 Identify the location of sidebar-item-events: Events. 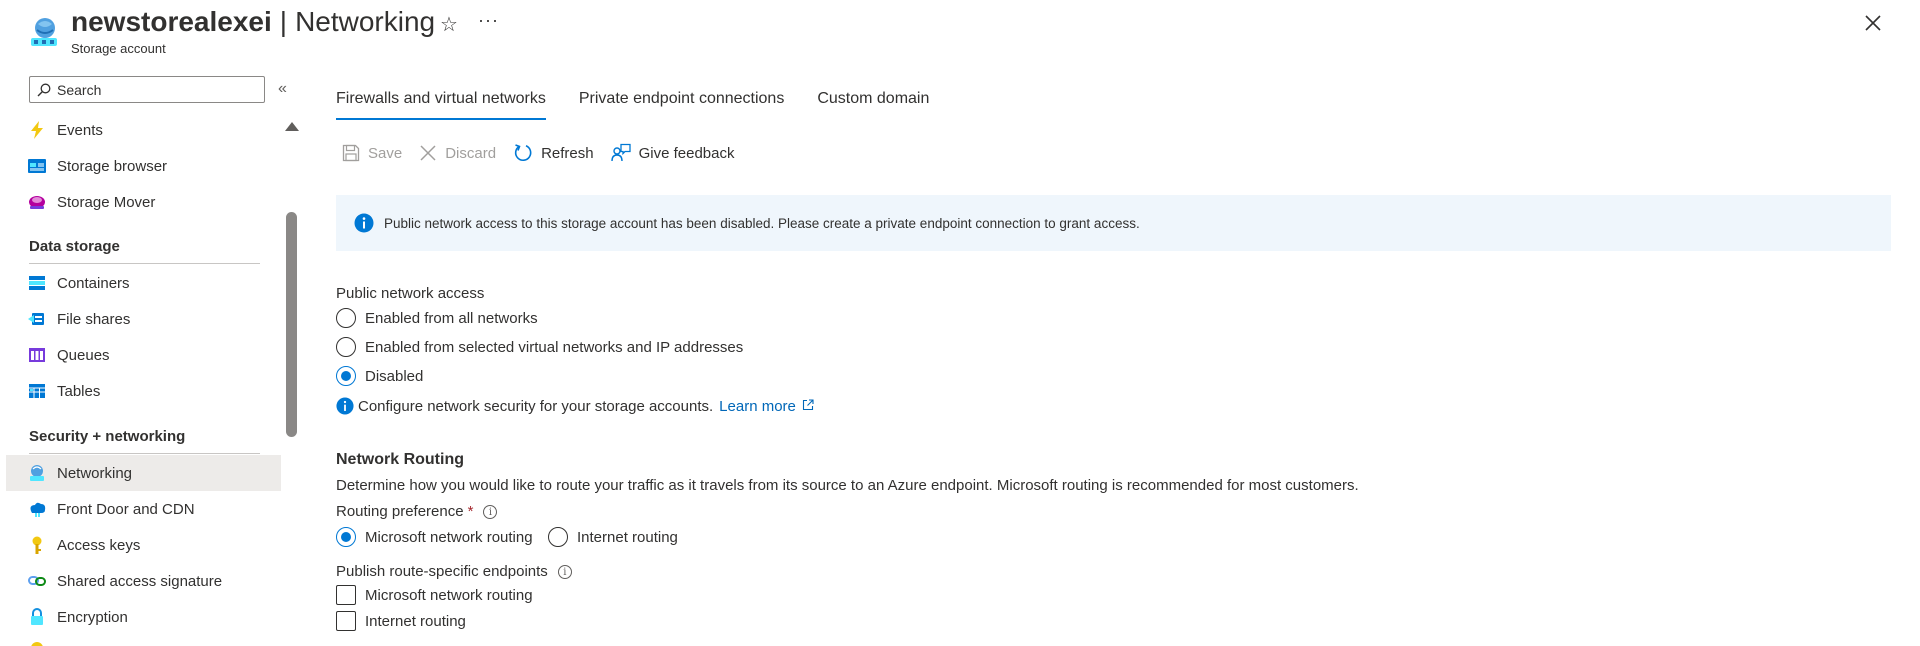
(143, 130).